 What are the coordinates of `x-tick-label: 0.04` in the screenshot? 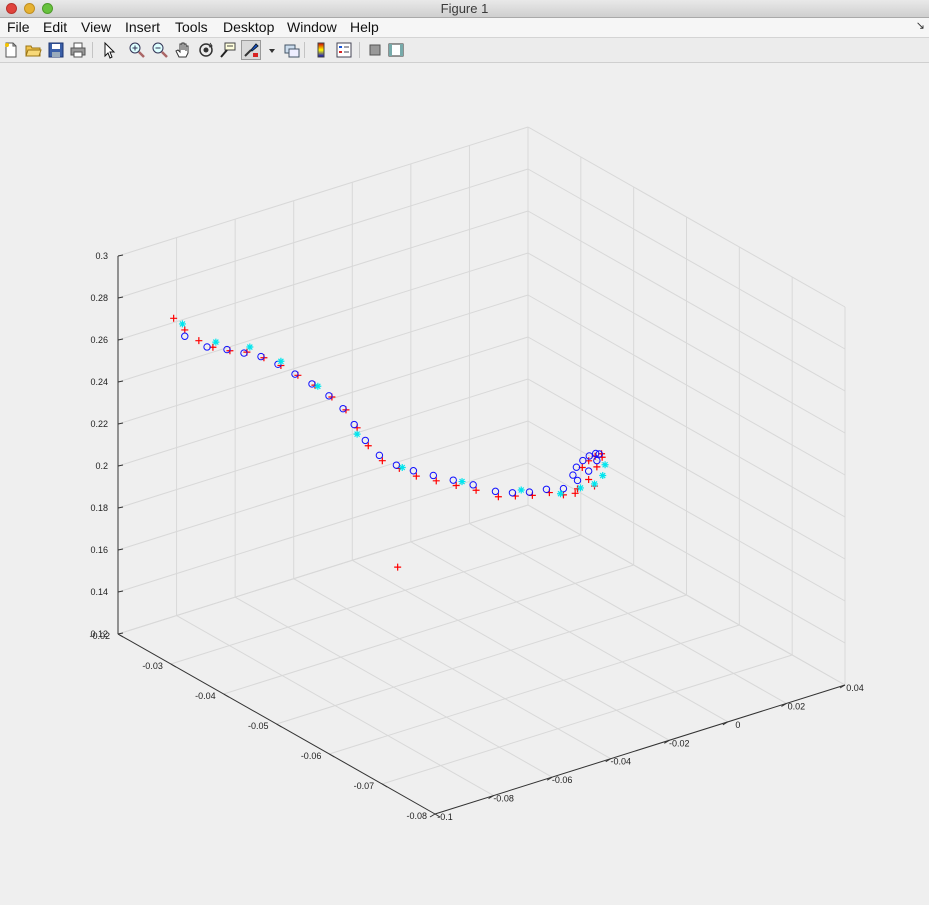 It's located at (855, 688).